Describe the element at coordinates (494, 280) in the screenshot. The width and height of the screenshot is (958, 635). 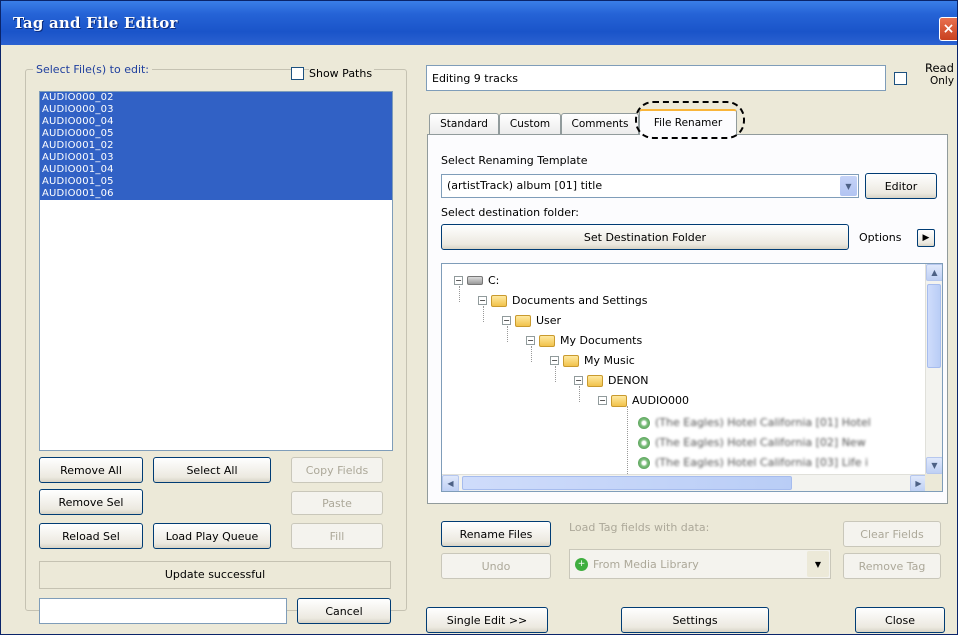
I see `tree-node-label: C:` at that location.